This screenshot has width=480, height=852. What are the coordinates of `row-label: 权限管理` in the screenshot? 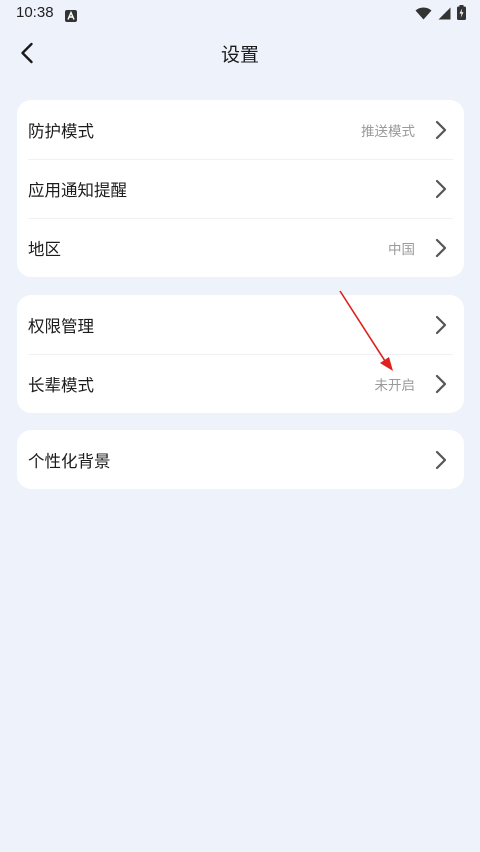 It's located at (61, 326).